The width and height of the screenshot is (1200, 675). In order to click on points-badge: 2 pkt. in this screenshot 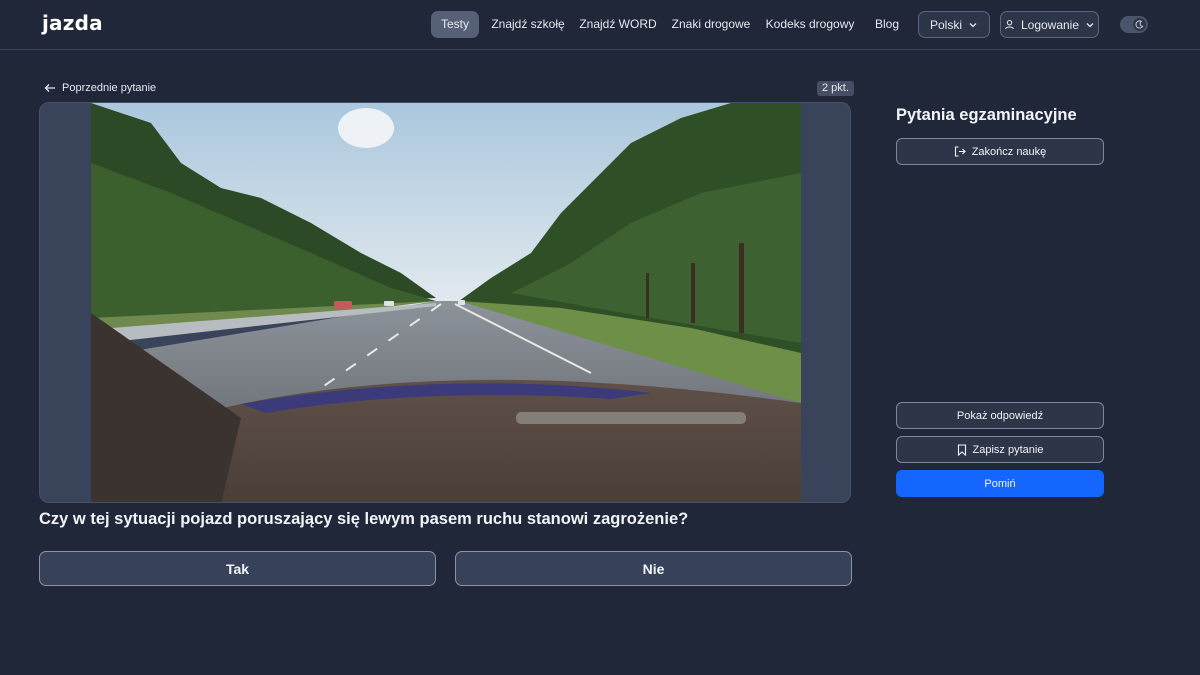, I will do `click(835, 88)`.